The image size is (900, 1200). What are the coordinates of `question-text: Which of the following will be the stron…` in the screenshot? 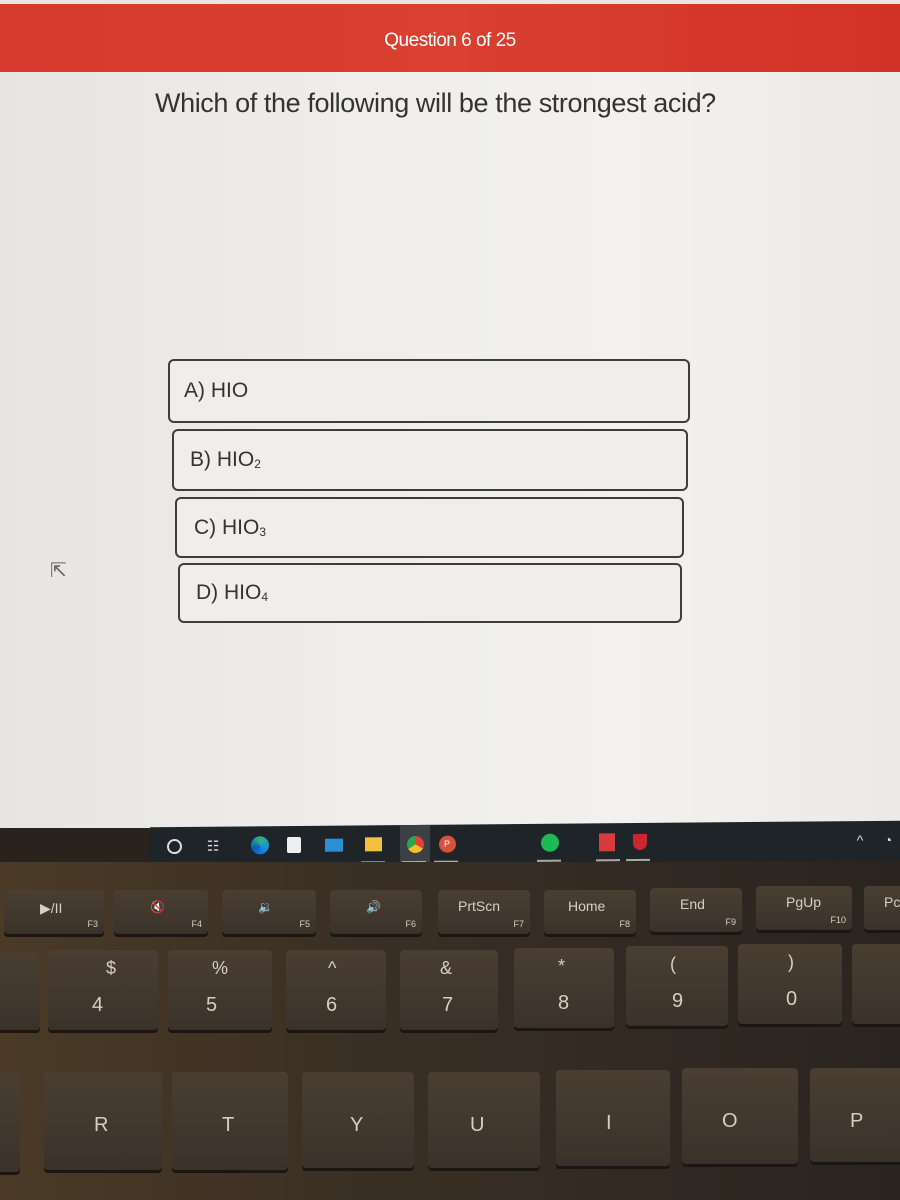 It's located at (435, 103).